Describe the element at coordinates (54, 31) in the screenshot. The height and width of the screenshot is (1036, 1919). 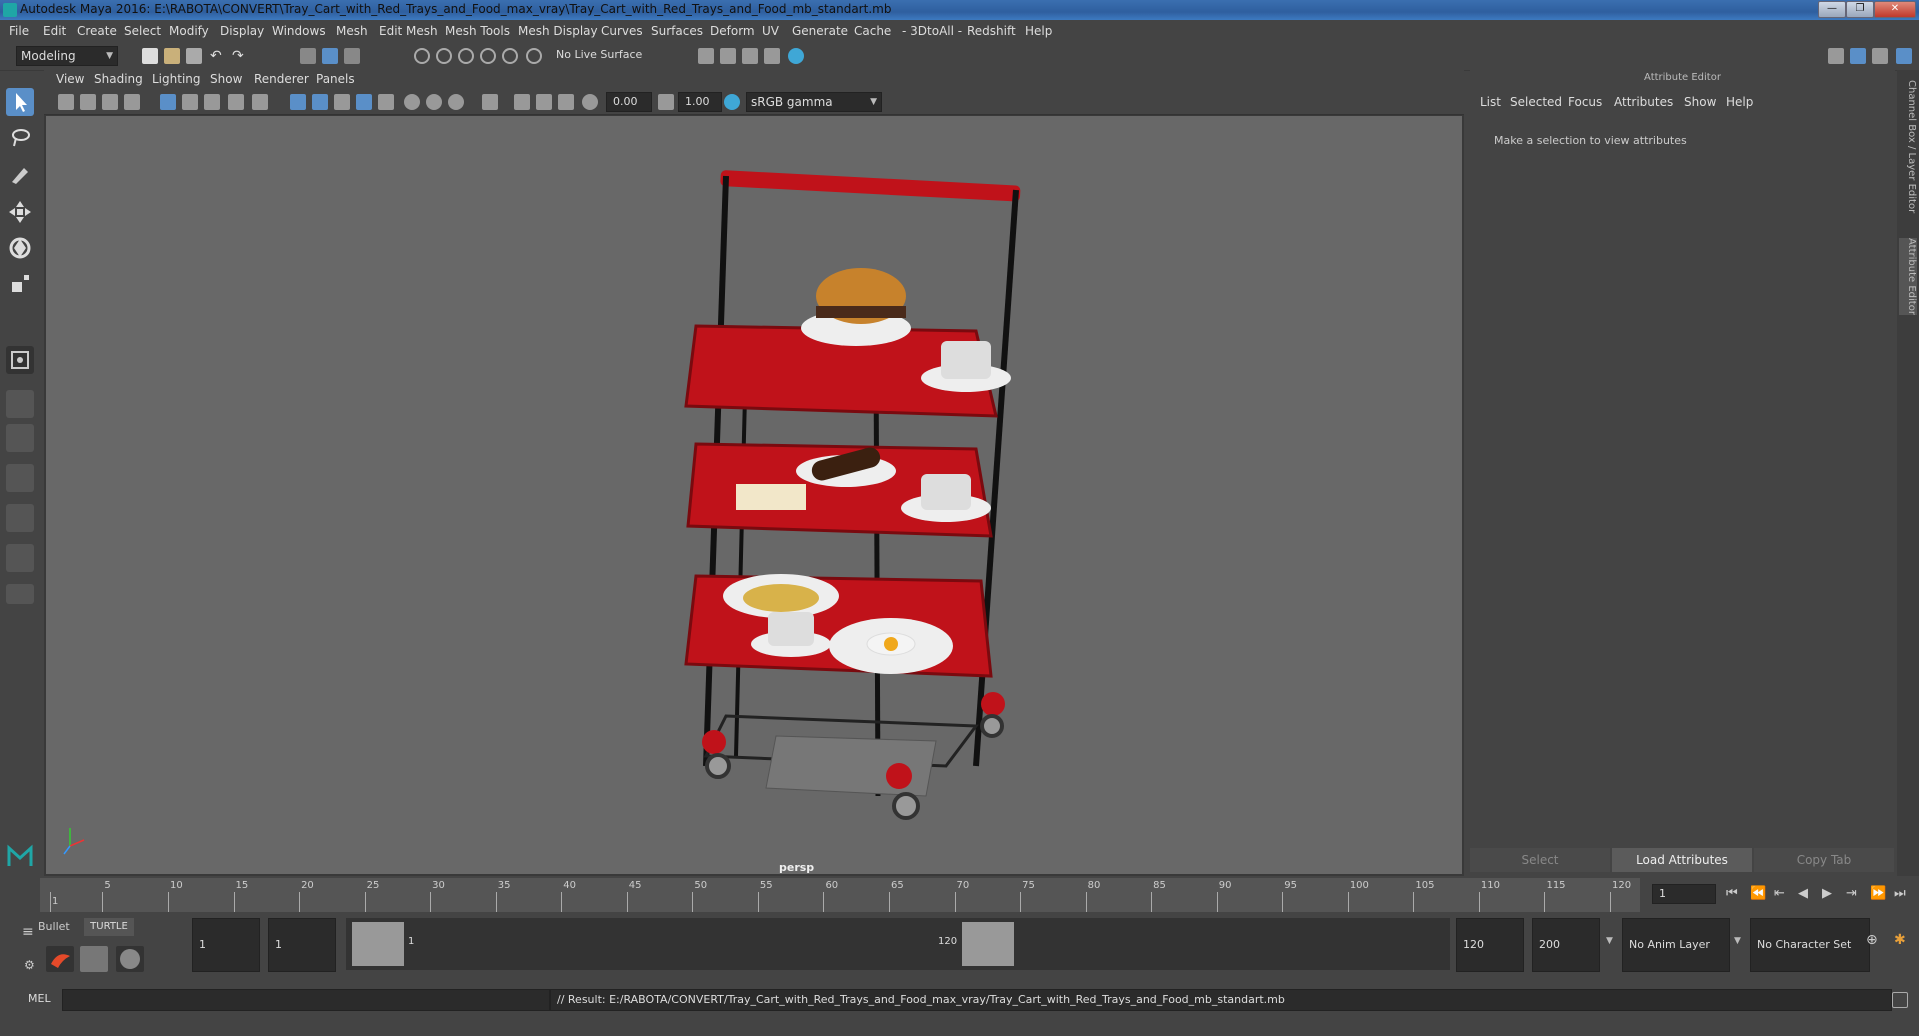
I see `menu-edit: Edit` at that location.